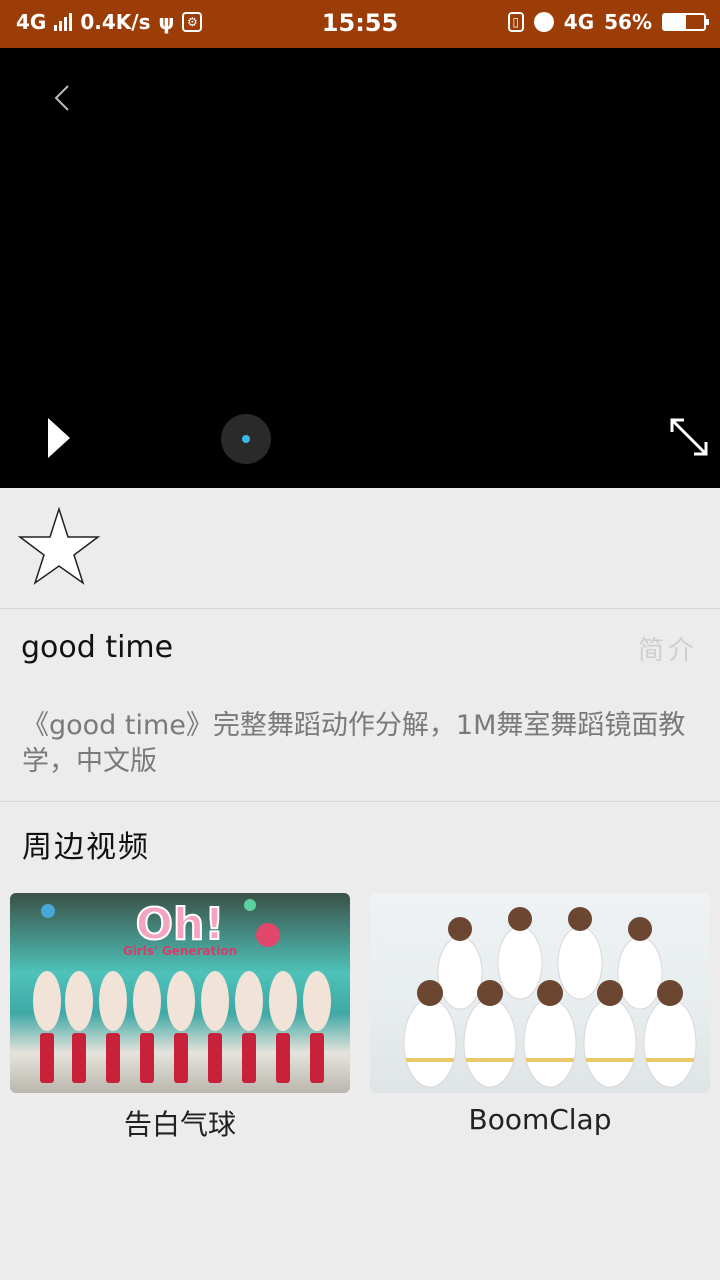 This screenshot has width=720, height=1280. What do you see at coordinates (515, 22) in the screenshot?
I see `vibrate-icon: ▯` at bounding box center [515, 22].